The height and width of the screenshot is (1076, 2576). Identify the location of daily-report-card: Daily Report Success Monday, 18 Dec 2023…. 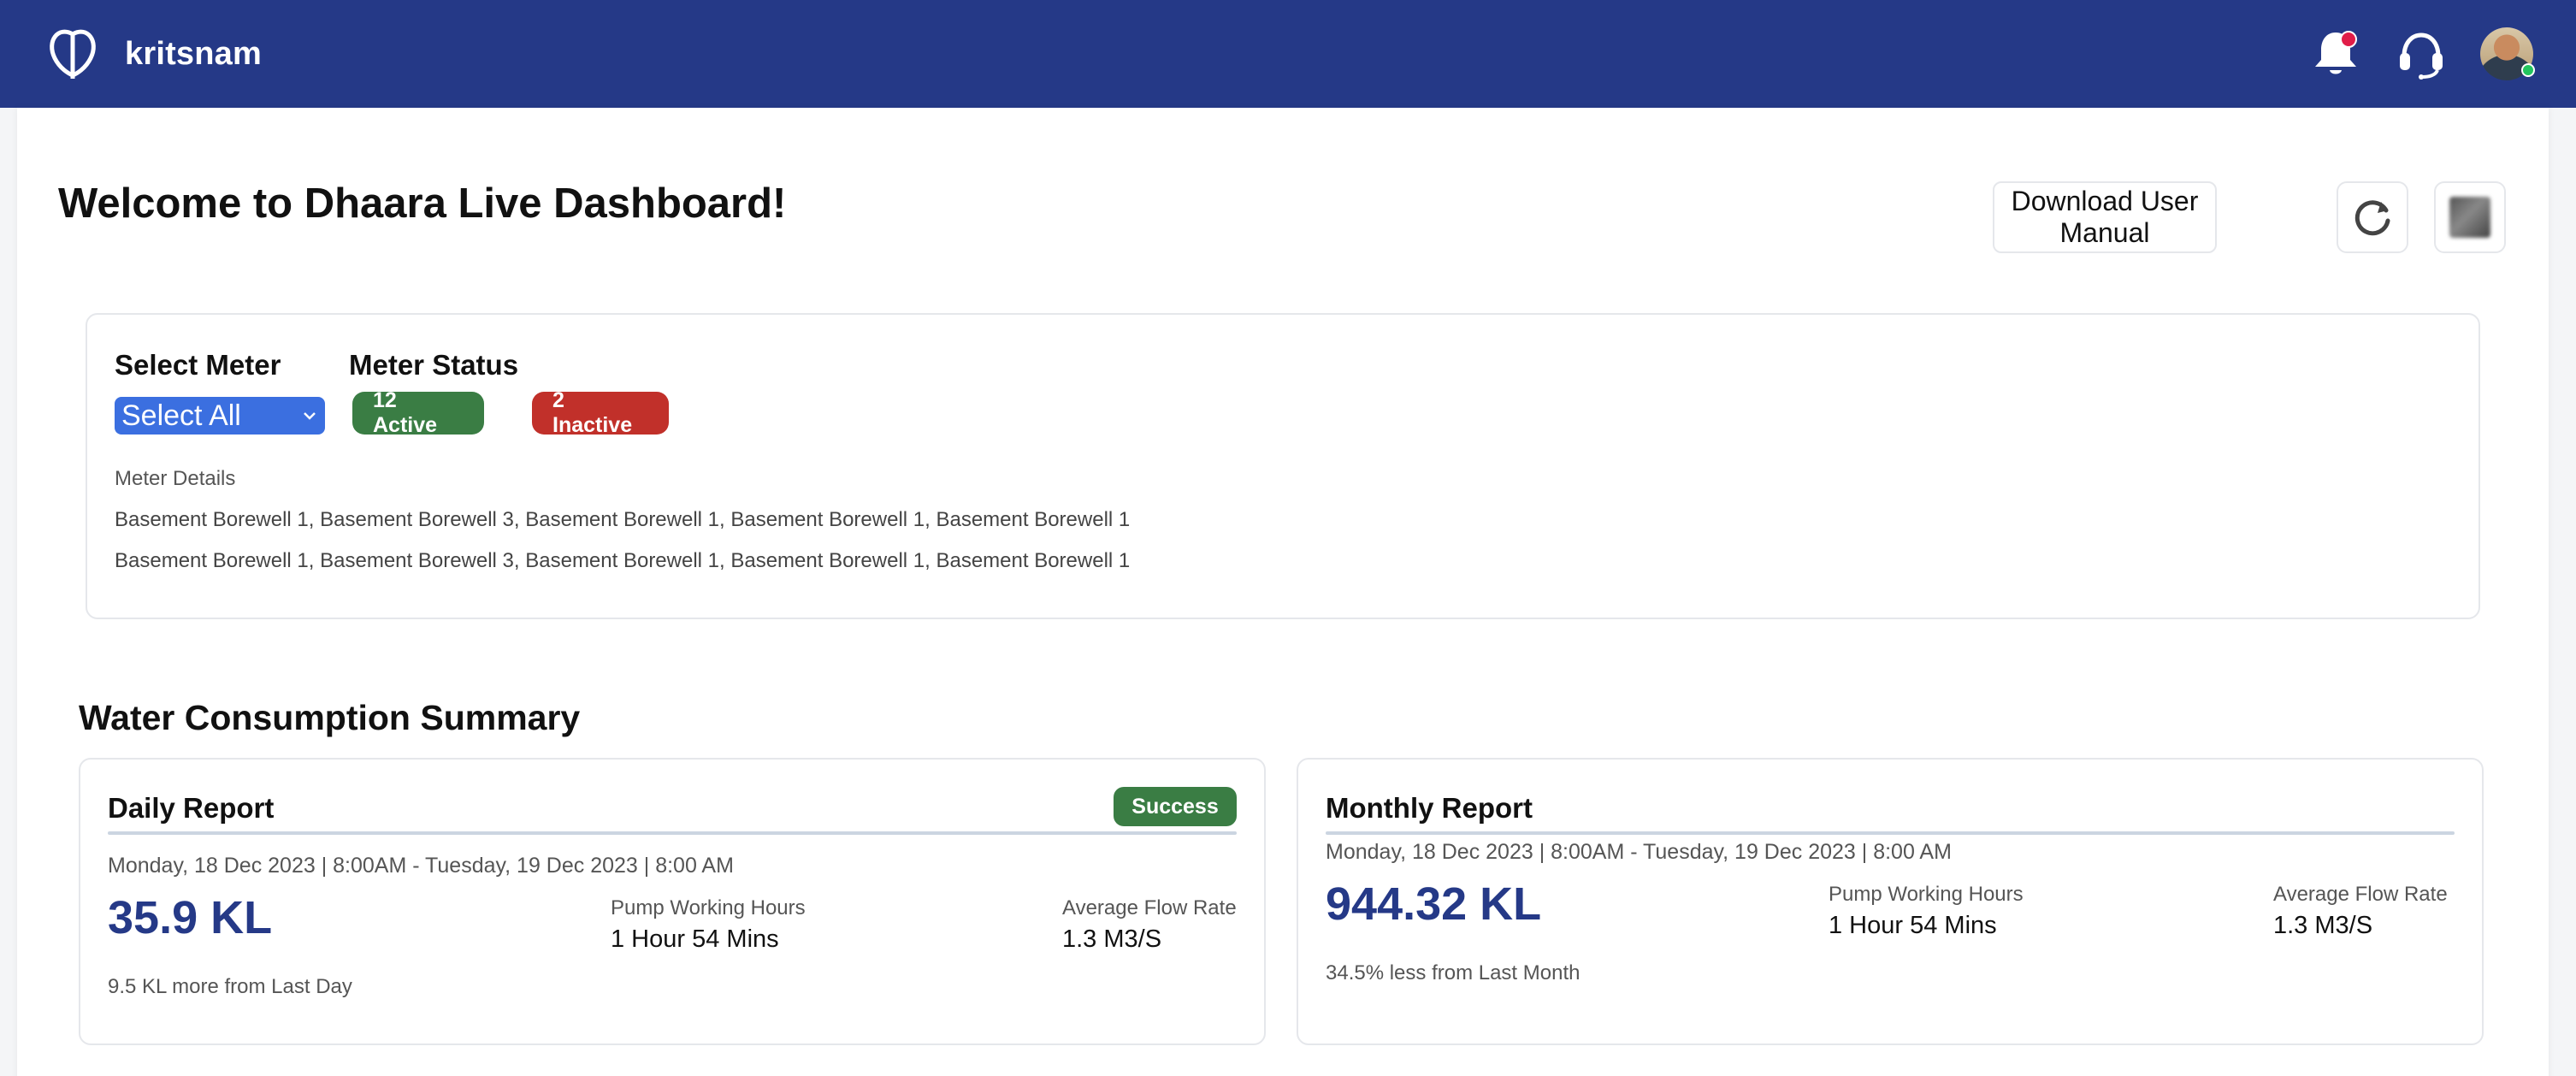
(672, 901).